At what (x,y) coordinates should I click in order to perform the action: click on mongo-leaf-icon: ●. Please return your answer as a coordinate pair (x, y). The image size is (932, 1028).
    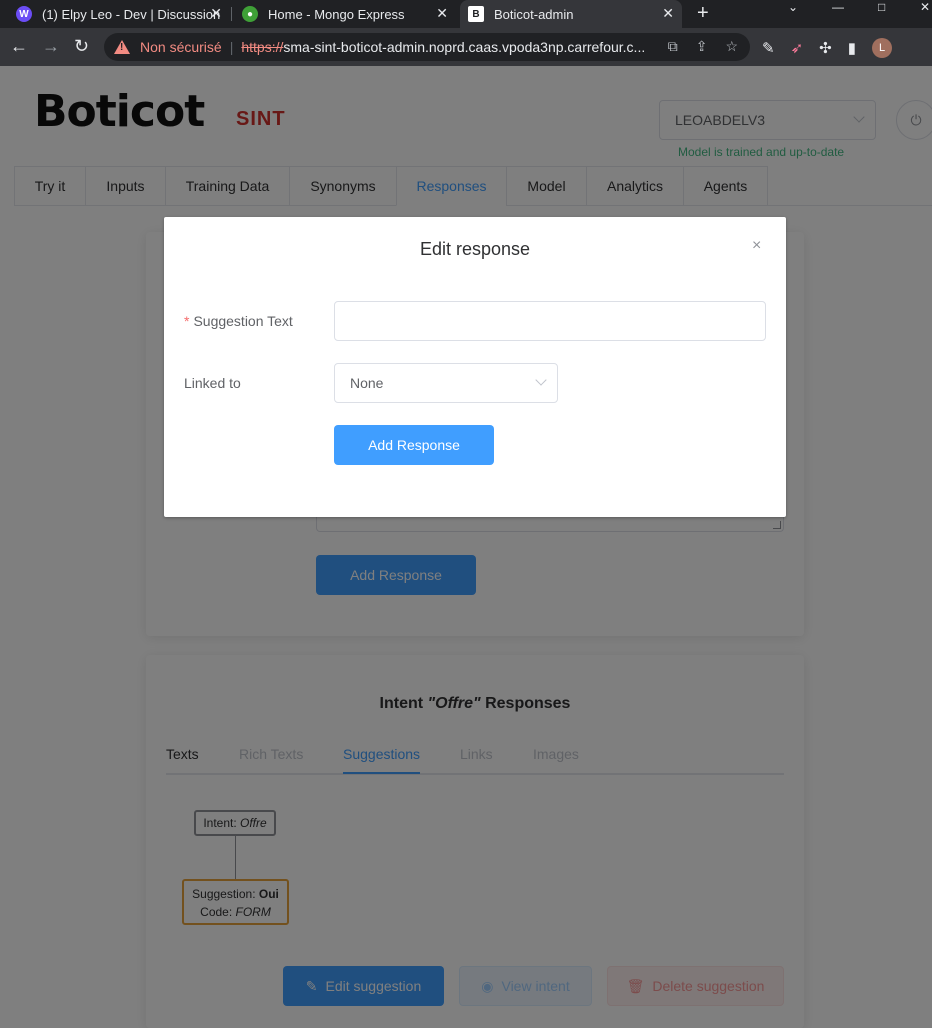
    Looking at the image, I should click on (250, 14).